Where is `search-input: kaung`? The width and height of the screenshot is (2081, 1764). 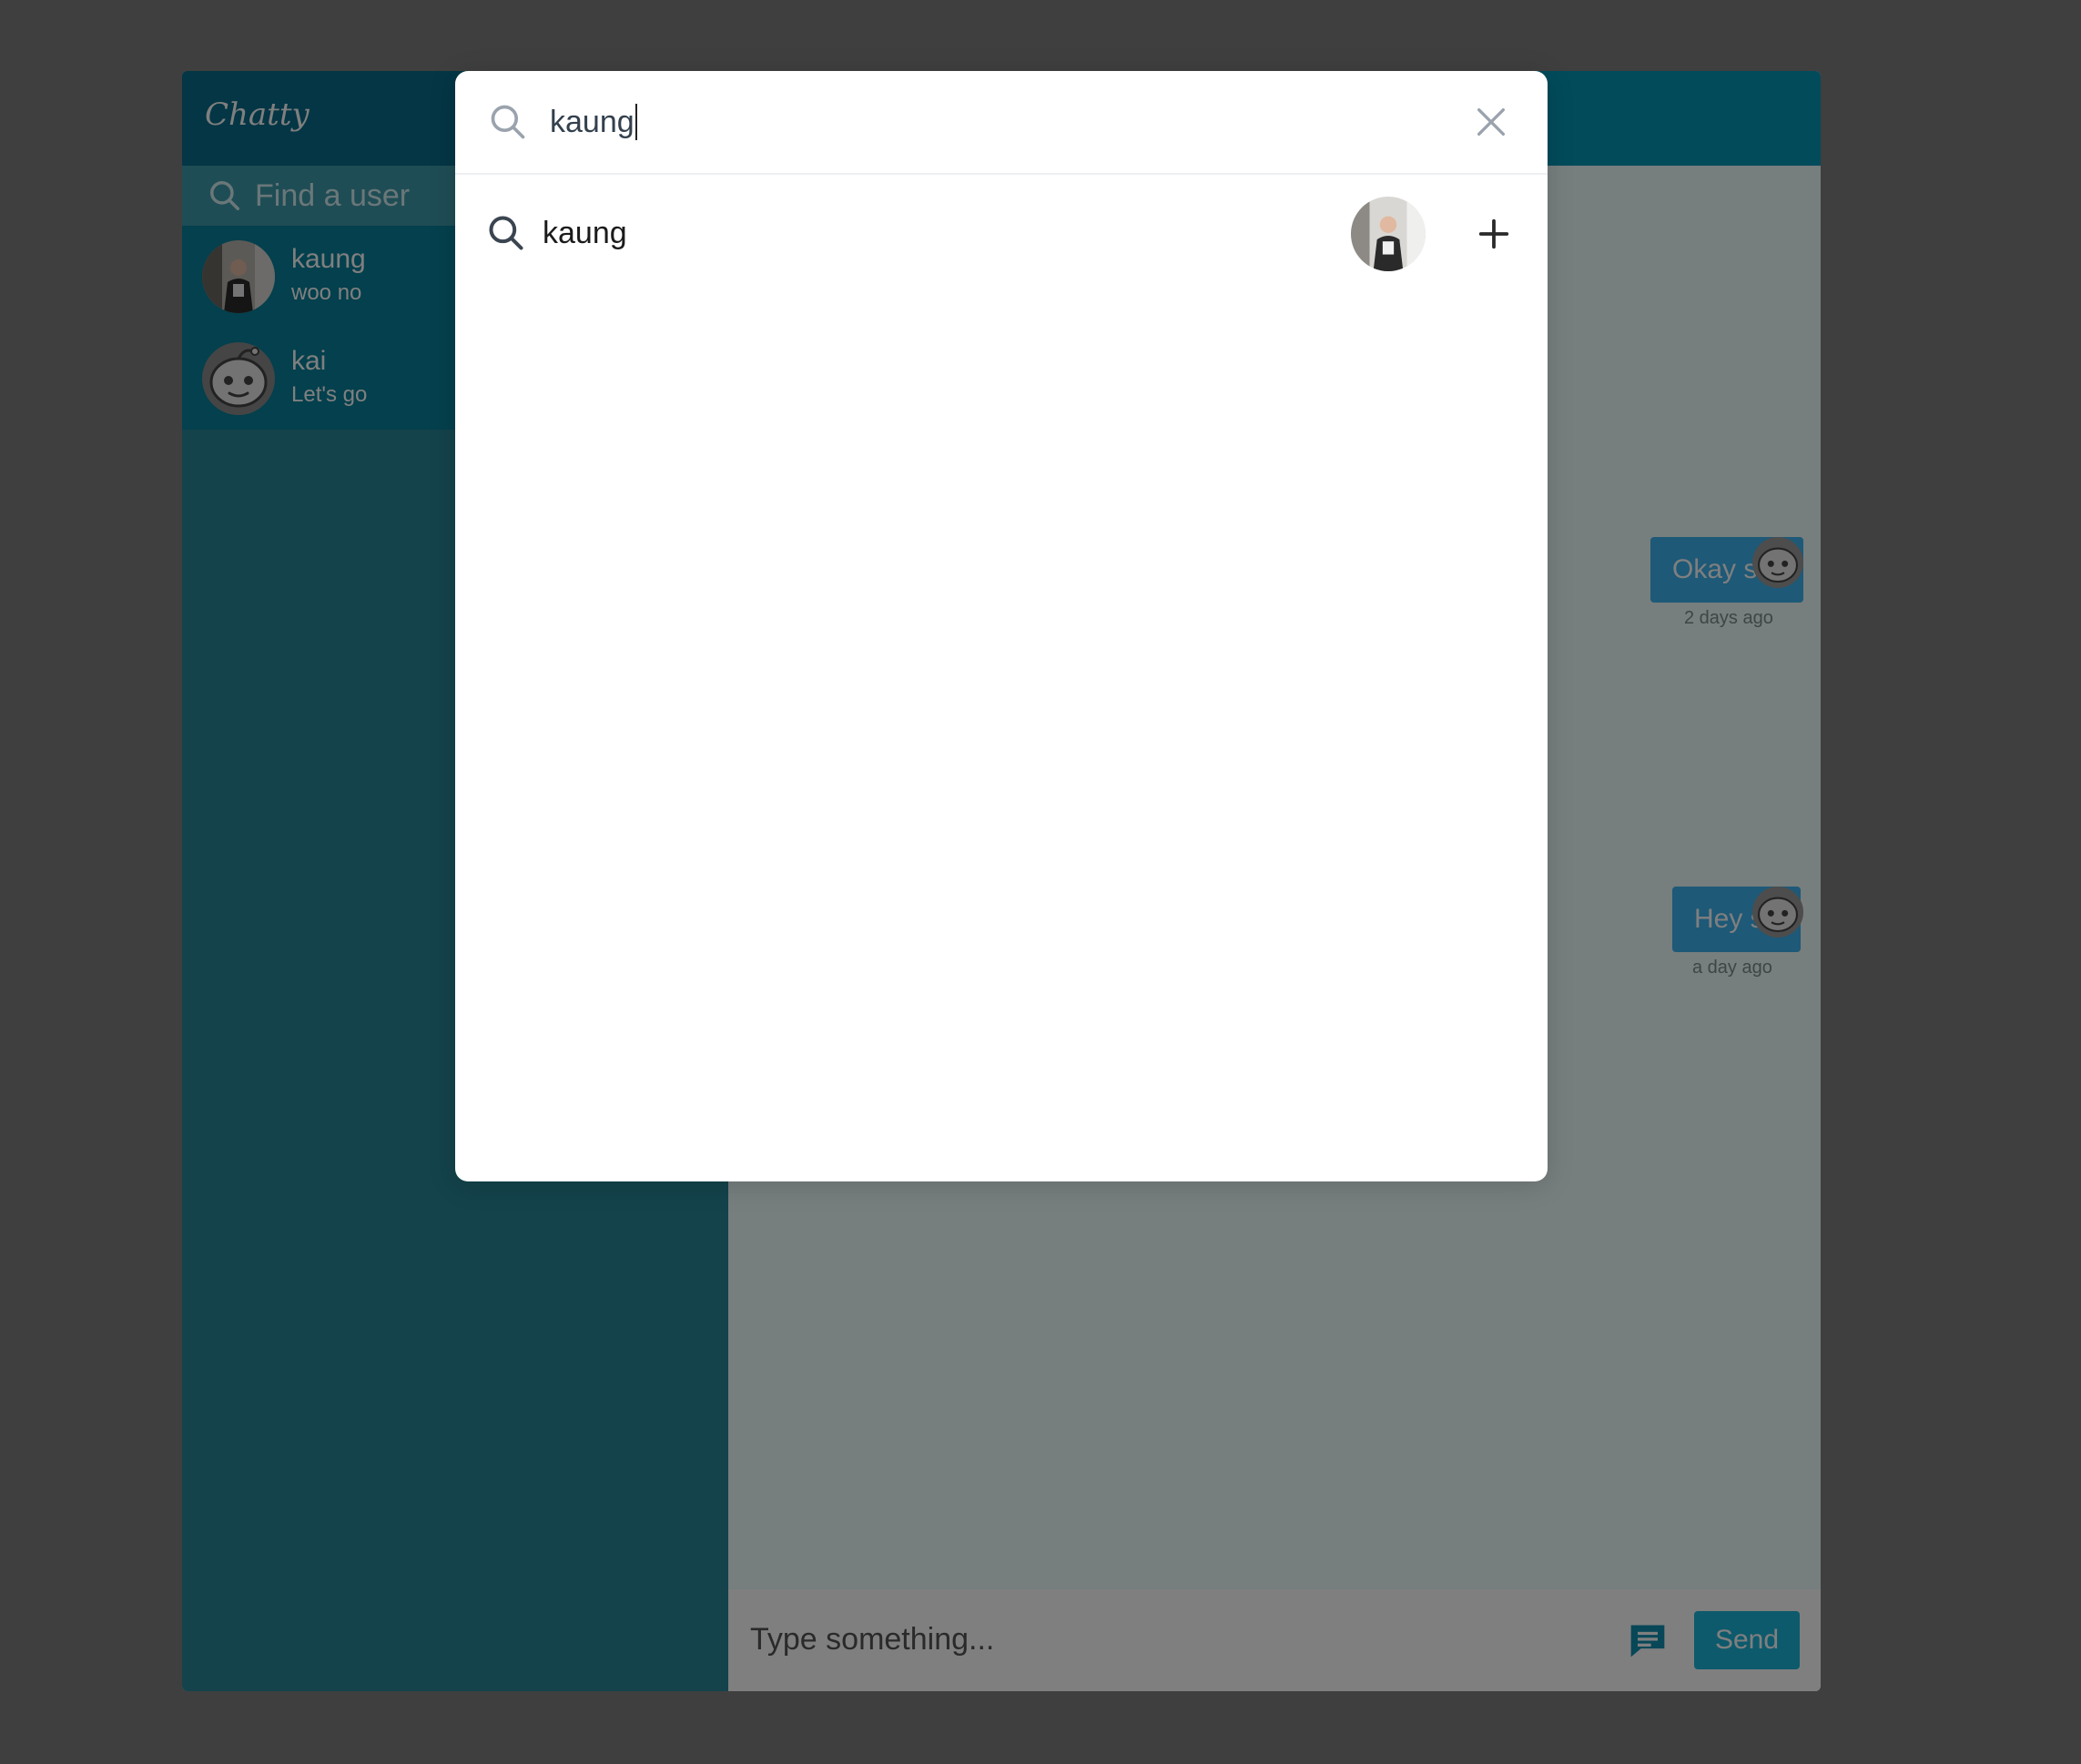 search-input: kaung is located at coordinates (593, 122).